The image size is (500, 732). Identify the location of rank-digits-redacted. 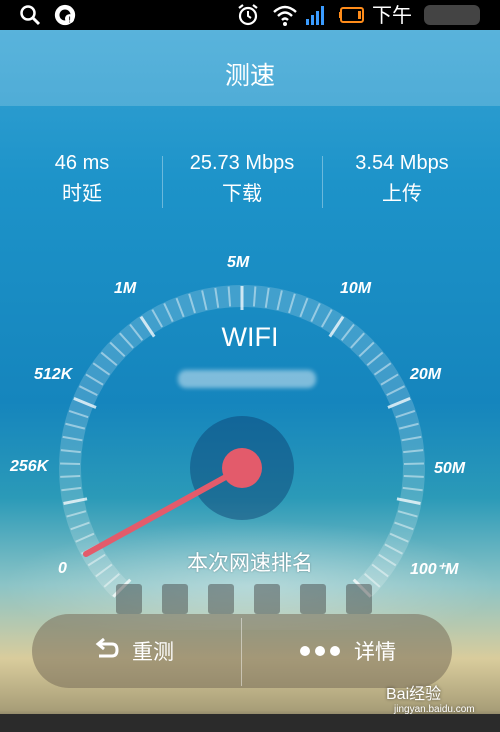
(242, 599).